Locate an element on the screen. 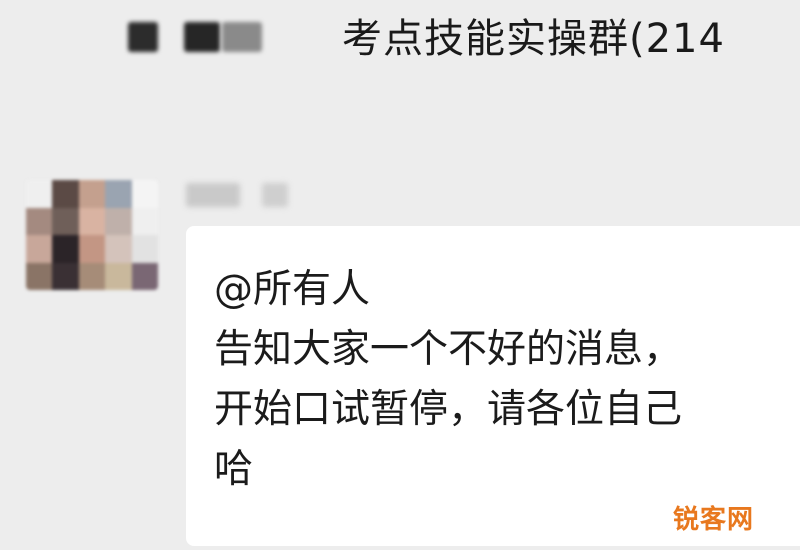  message-line: @所有人 is located at coordinates (292, 289).